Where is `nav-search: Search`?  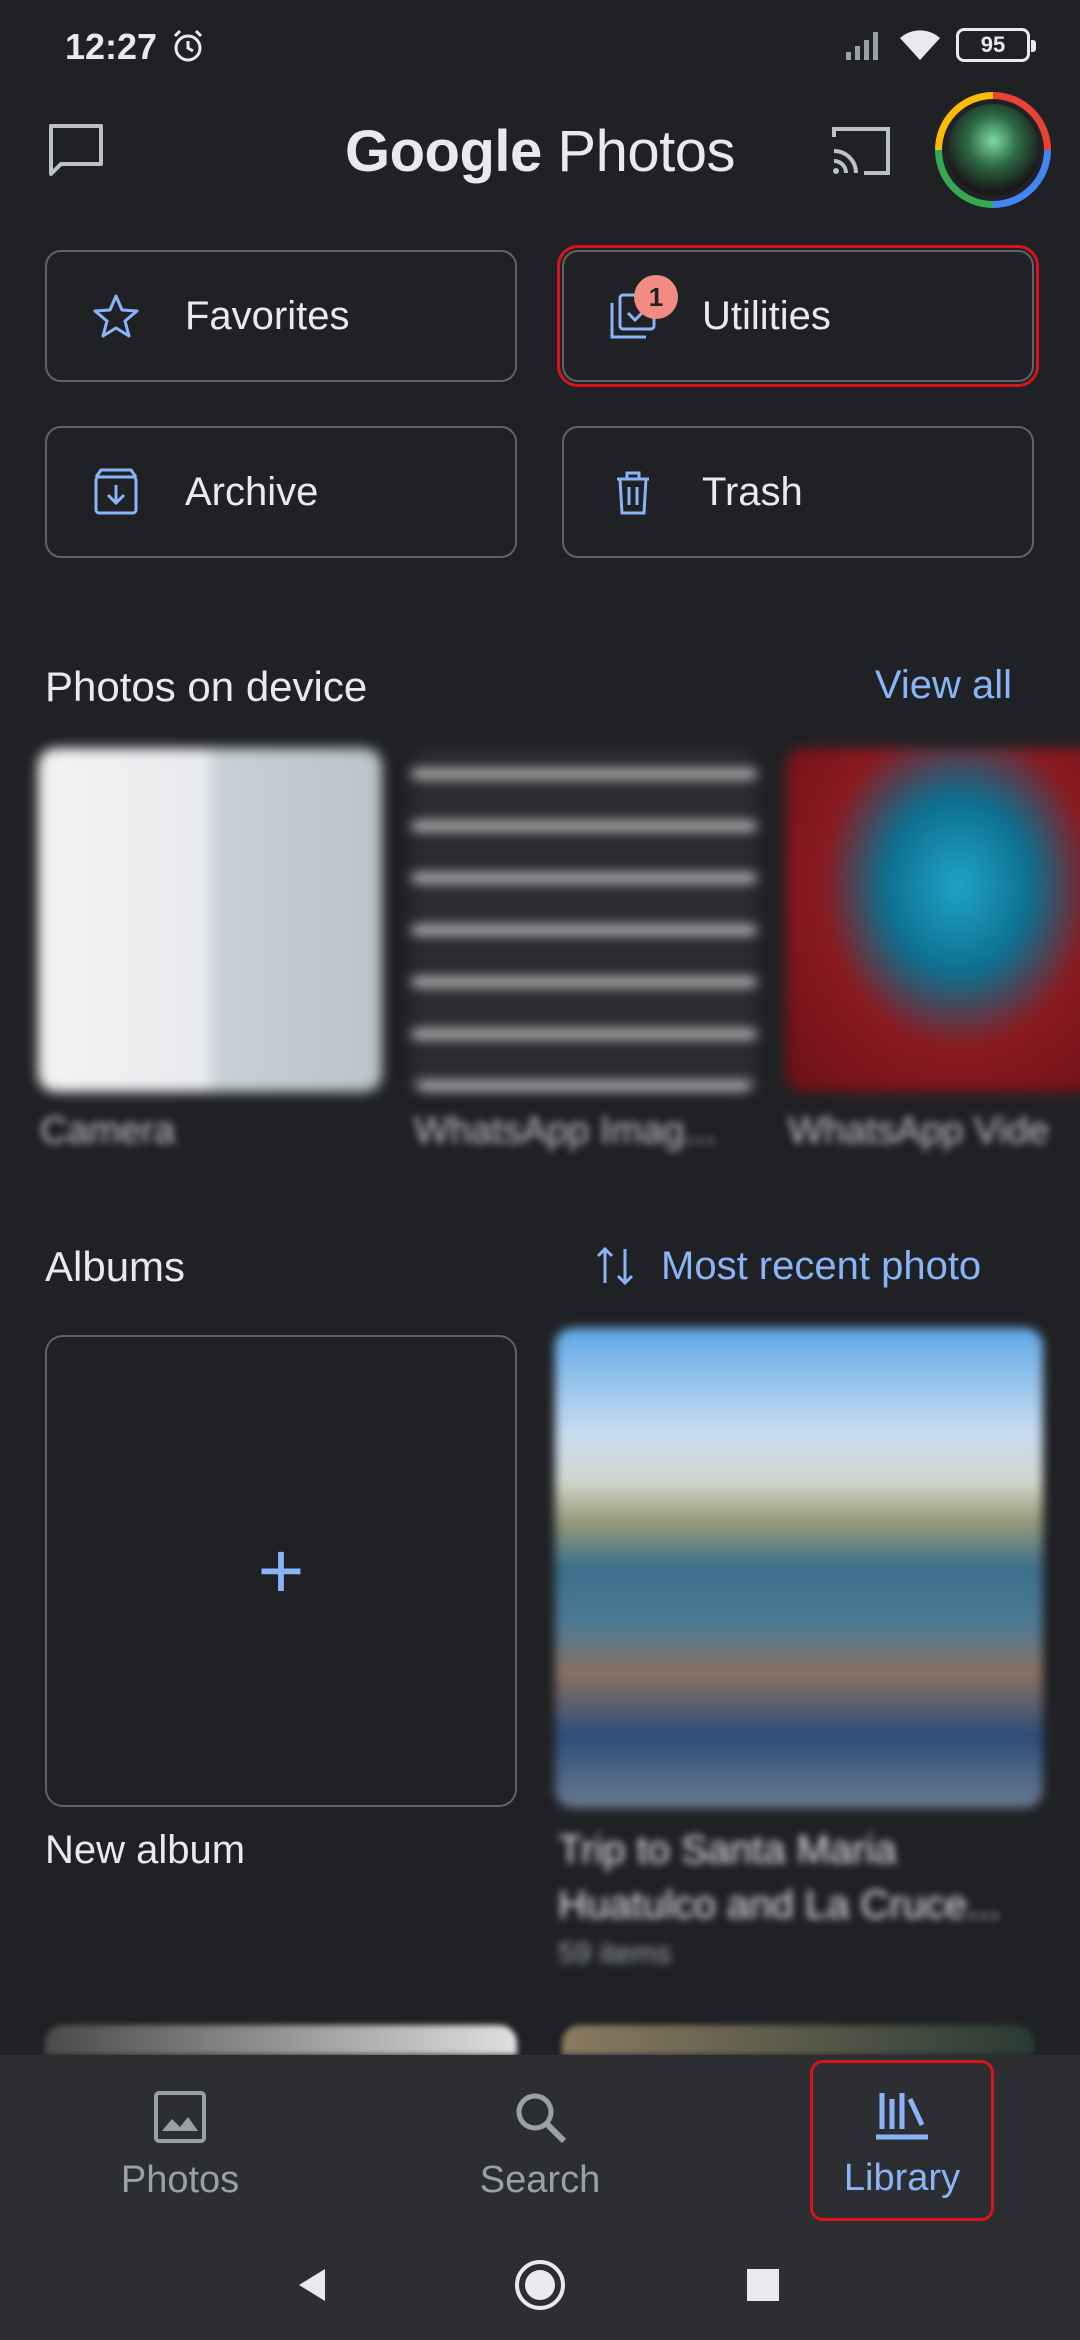 nav-search: Search is located at coordinates (540, 2150).